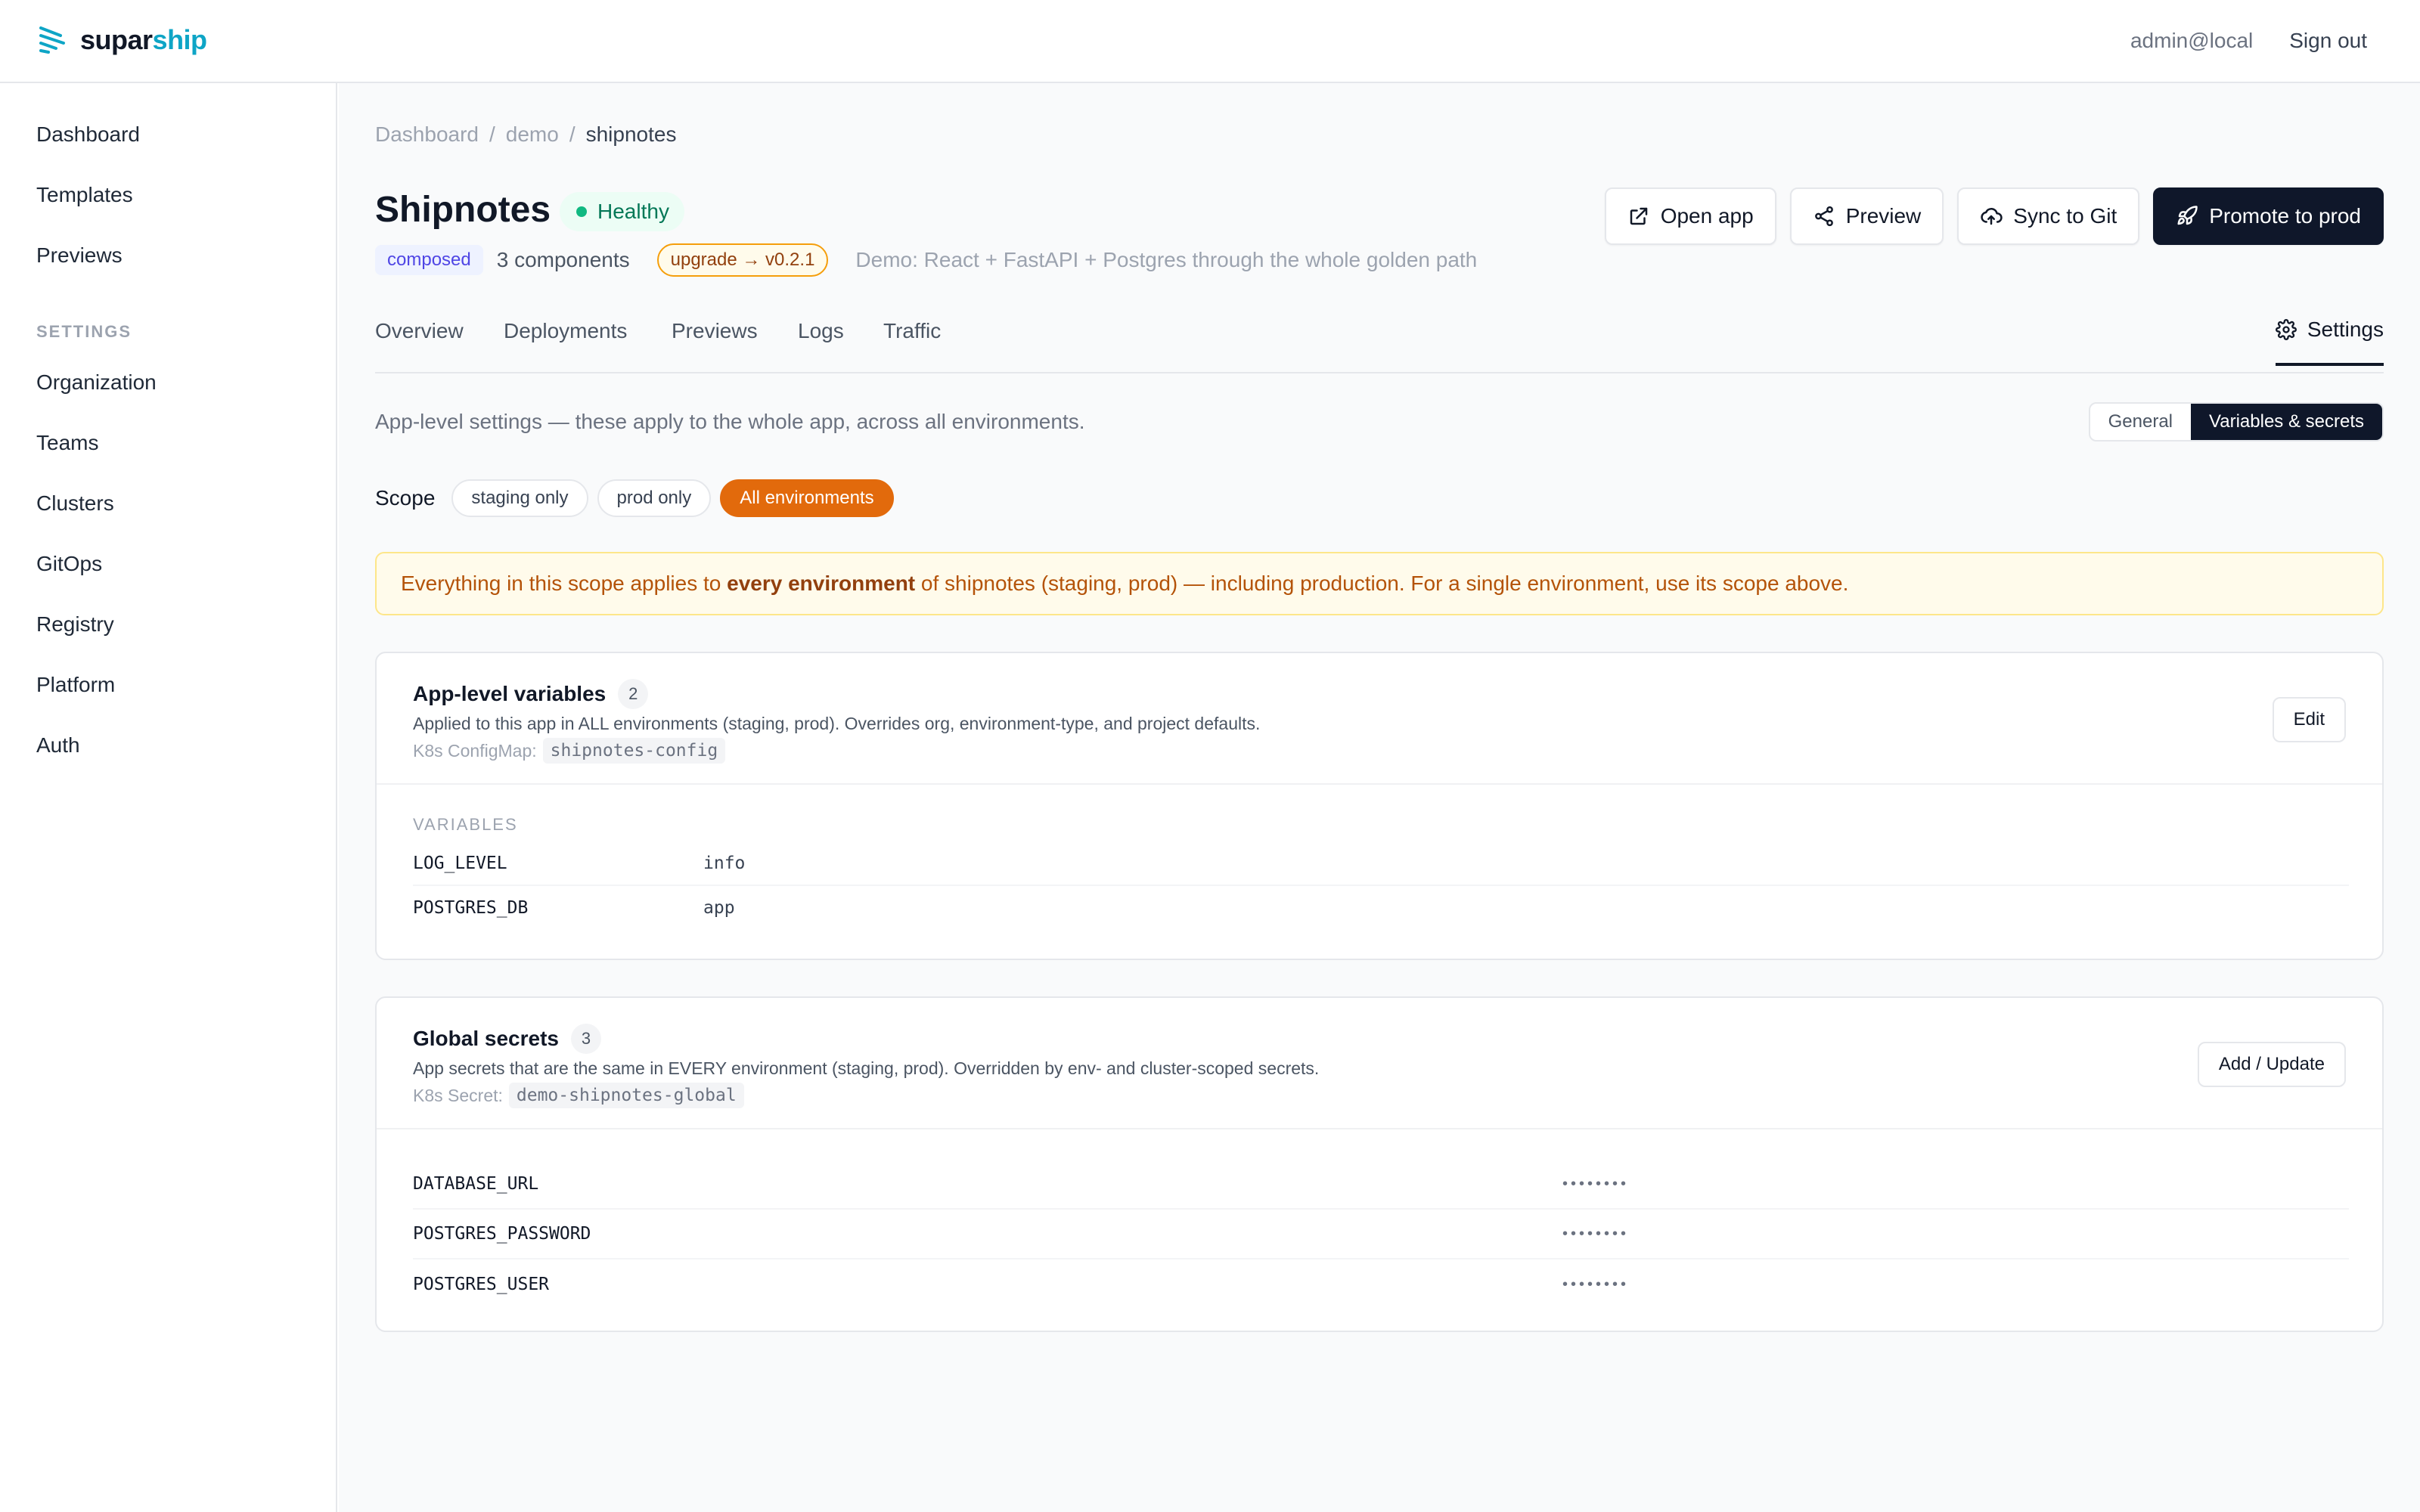  Describe the element at coordinates (821, 331) in the screenshot. I see `tab-logs: Logs` at that location.